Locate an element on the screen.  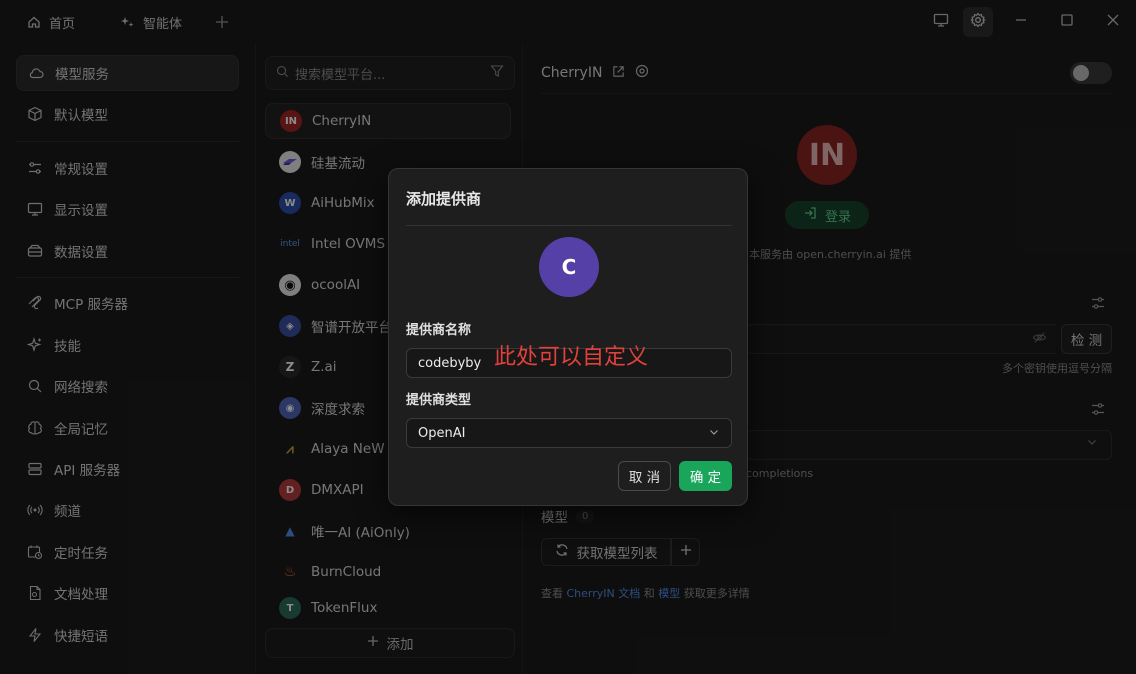
provider-type-label: 提供商类型 is located at coordinates (439, 400).